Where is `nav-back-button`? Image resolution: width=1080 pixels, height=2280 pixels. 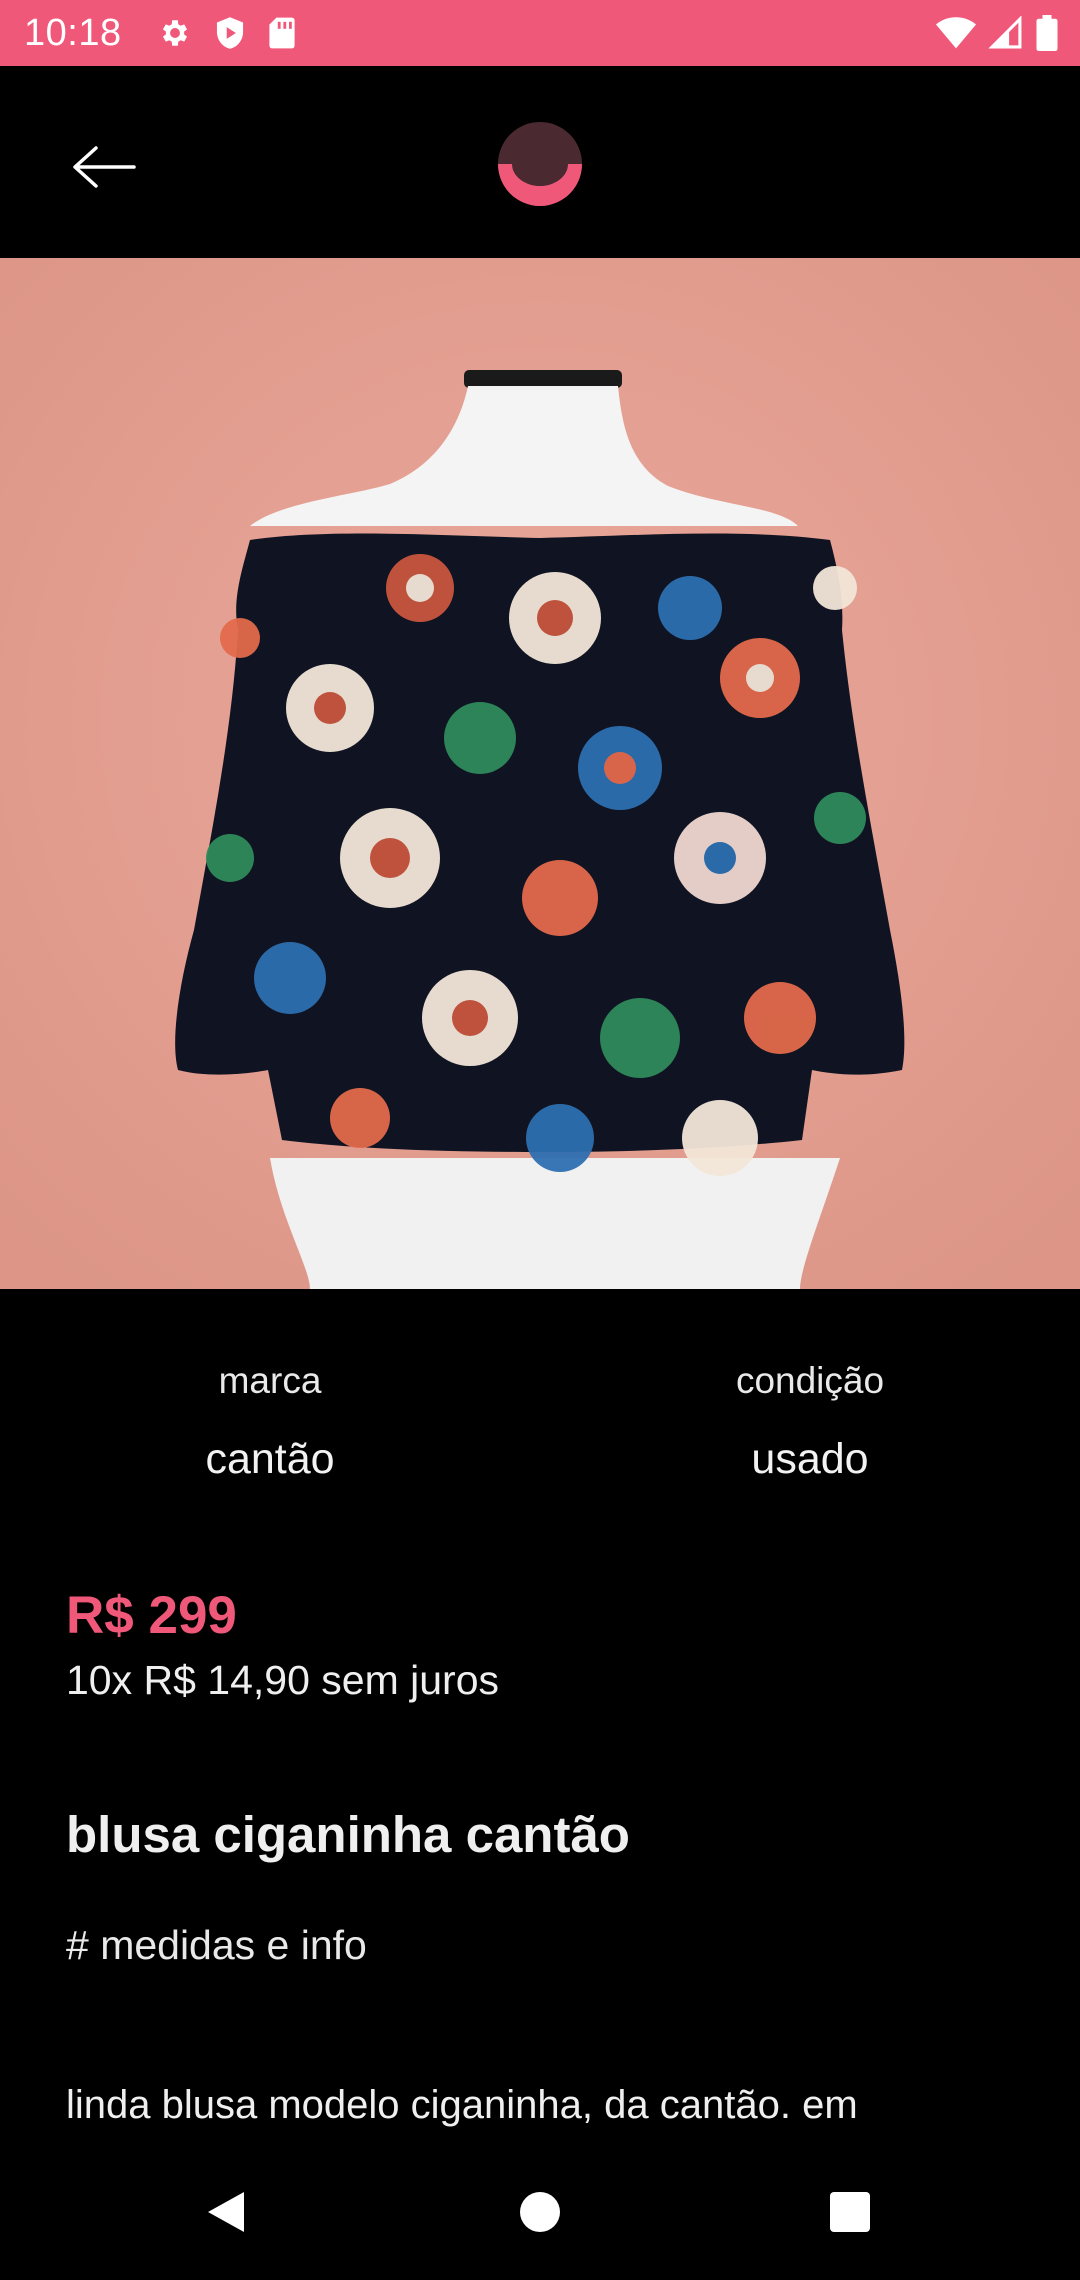
nav-back-button is located at coordinates (226, 2214).